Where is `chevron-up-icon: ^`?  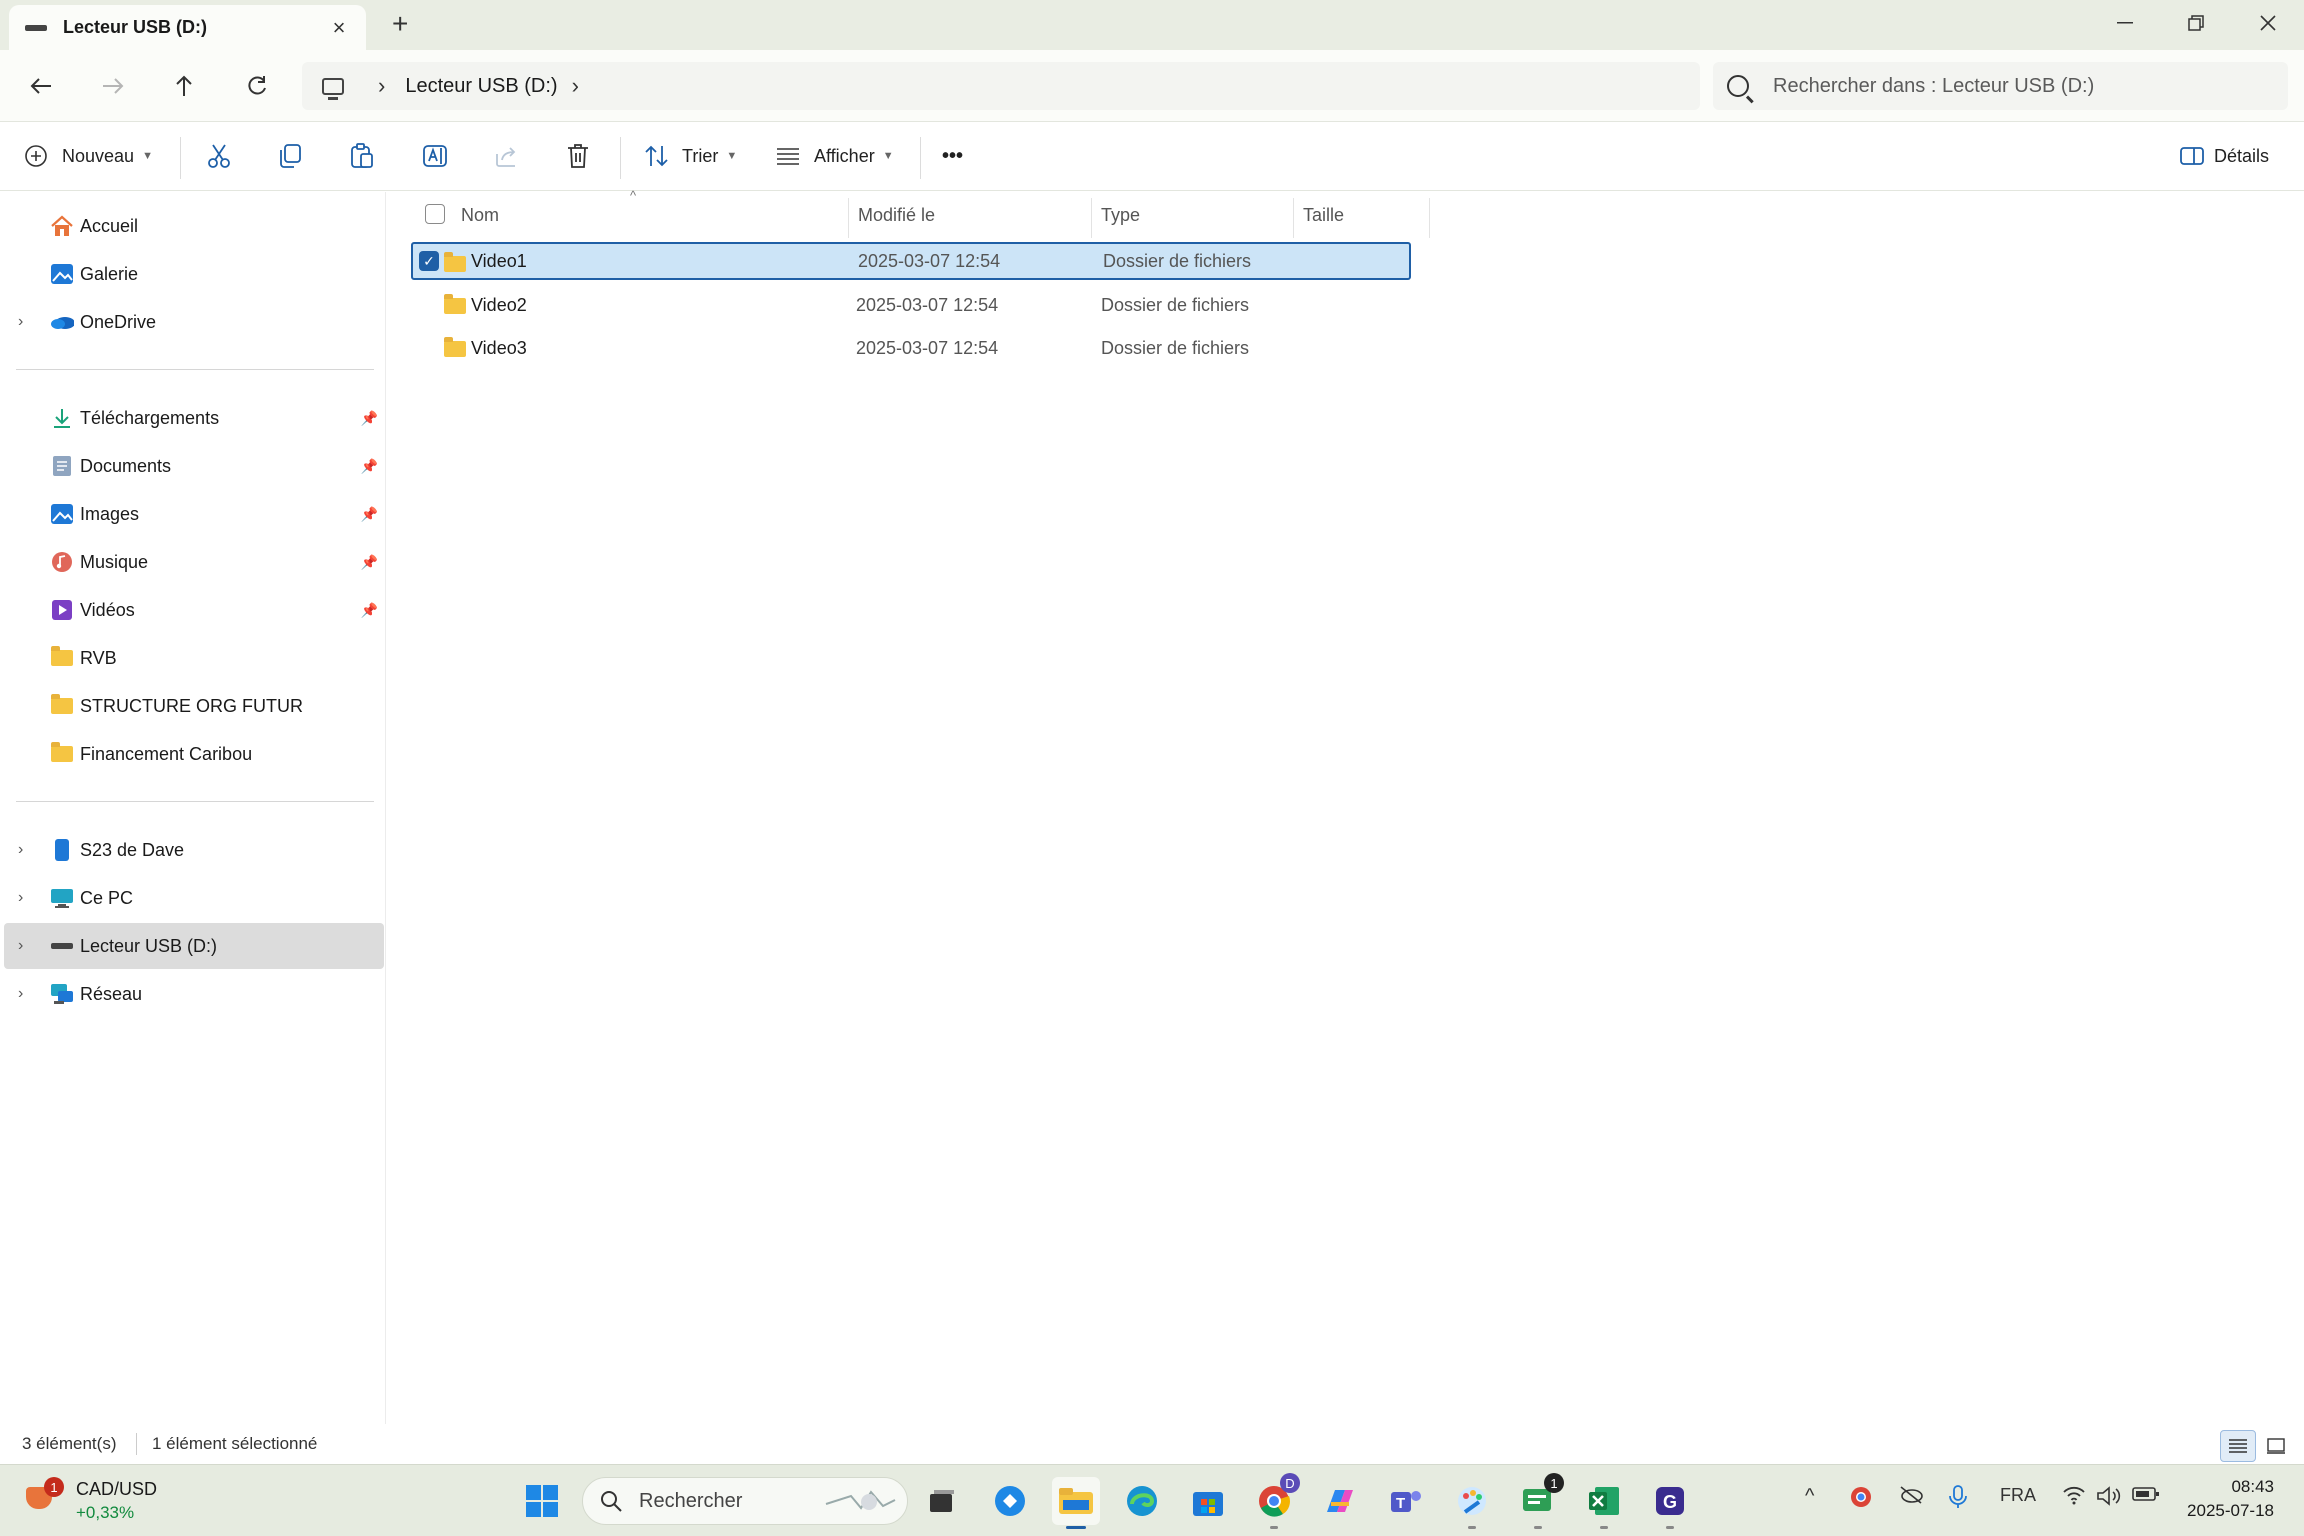 chevron-up-icon: ^ is located at coordinates (1809, 1496).